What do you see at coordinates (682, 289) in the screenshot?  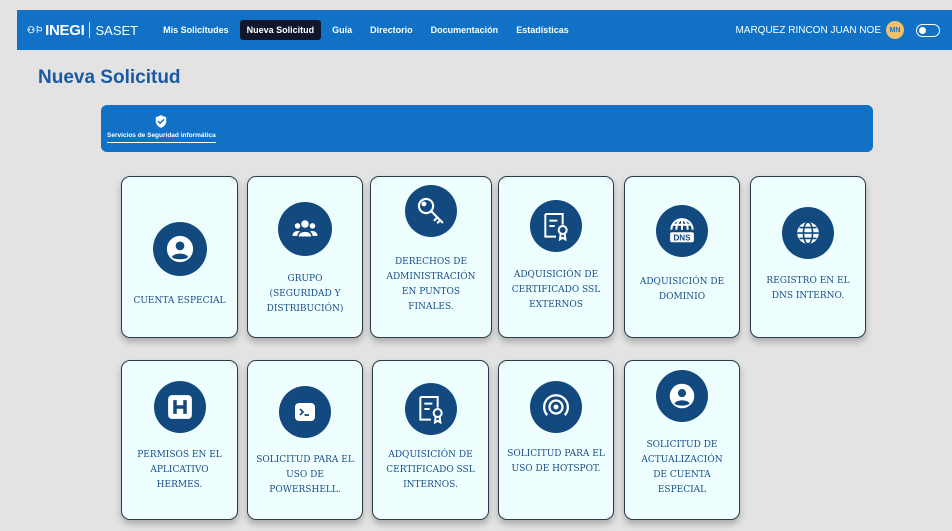 I see `card-label: ADQUISICIÓN DE DOMINIO` at bounding box center [682, 289].